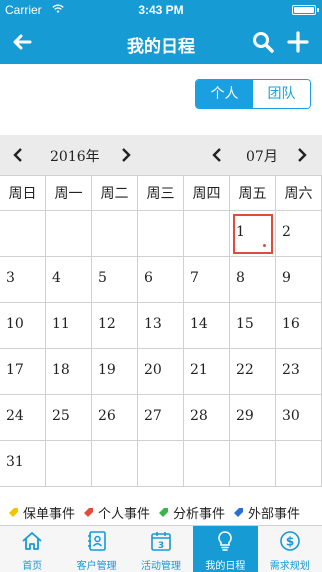 The width and height of the screenshot is (322, 572). Describe the element at coordinates (199, 324) in the screenshot. I see `day-number: 14` at that location.